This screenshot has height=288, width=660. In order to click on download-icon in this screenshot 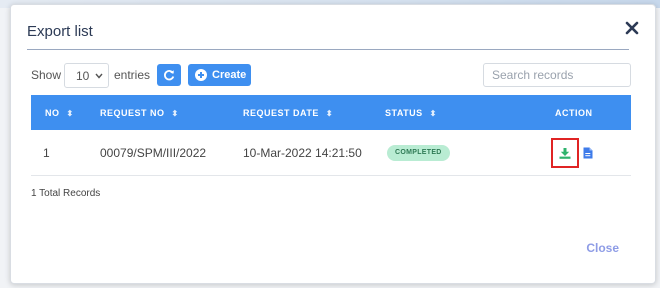, I will do `click(565, 153)`.